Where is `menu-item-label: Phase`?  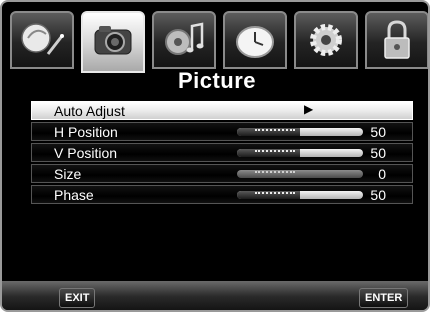 menu-item-label: Phase is located at coordinates (74, 195).